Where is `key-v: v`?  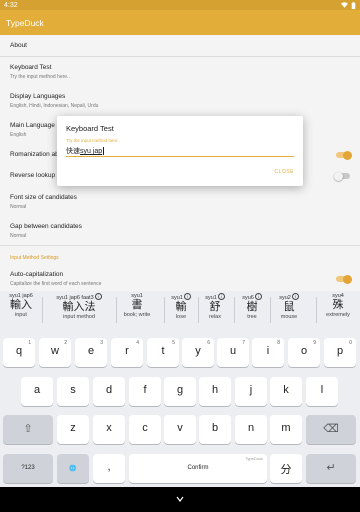 key-v: v is located at coordinates (180, 429).